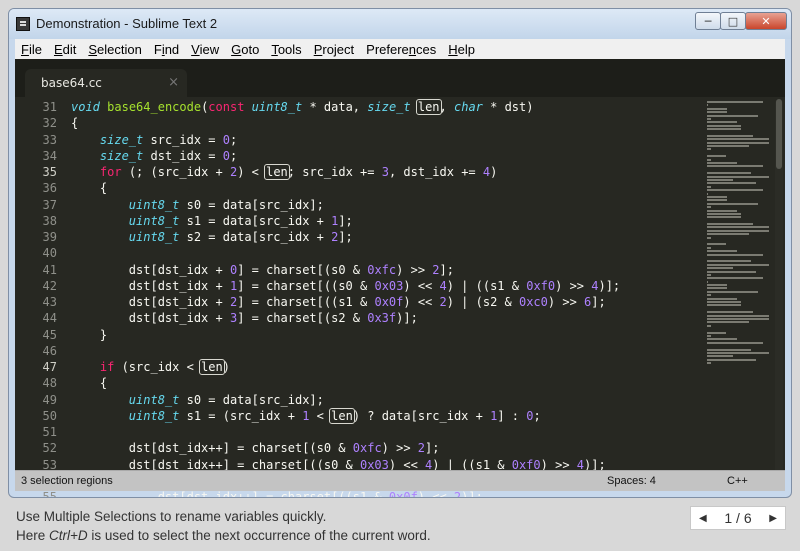 Image resolution: width=800 pixels, height=551 pixels. What do you see at coordinates (461, 49) in the screenshot?
I see `menu-help: Help` at bounding box center [461, 49].